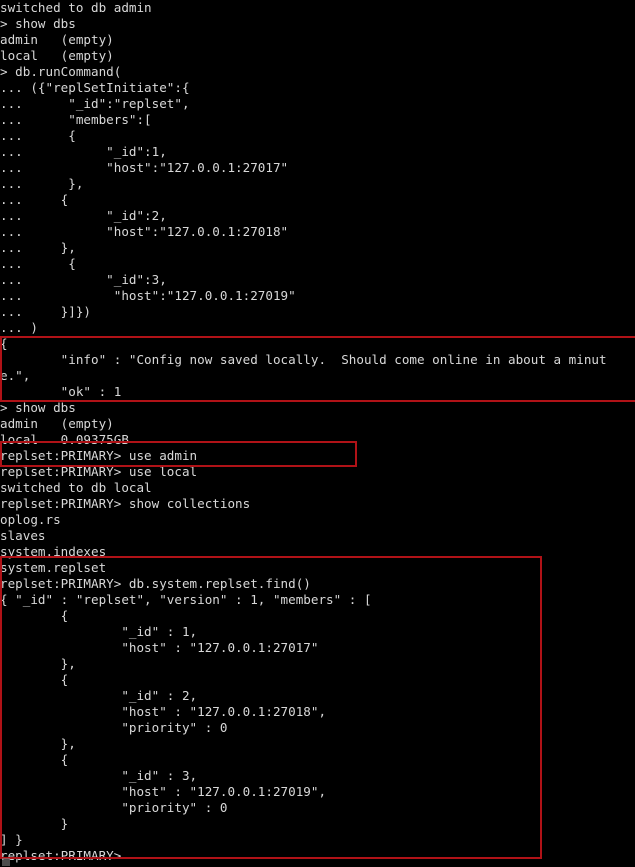  I want to click on terminal-line: "host" : "127.0.0.1:27017", so click(159, 647).